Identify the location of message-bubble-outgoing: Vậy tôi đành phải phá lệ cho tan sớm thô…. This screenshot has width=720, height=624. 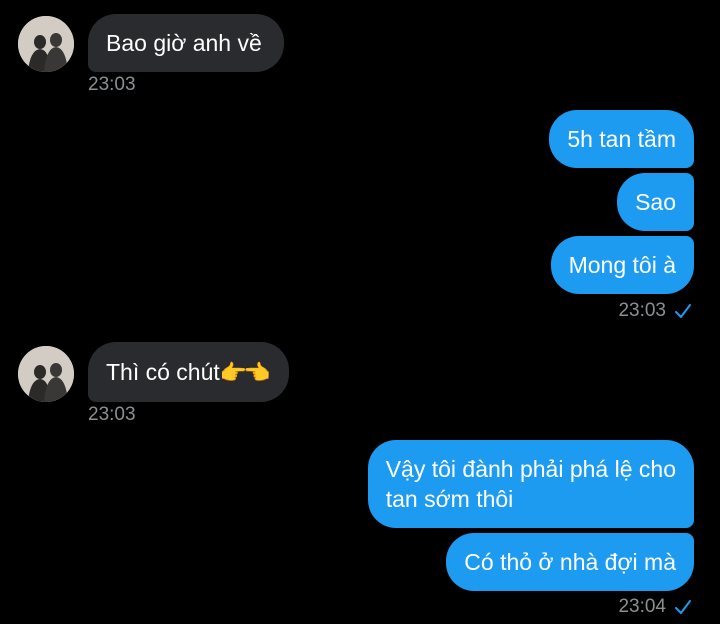
(530, 484).